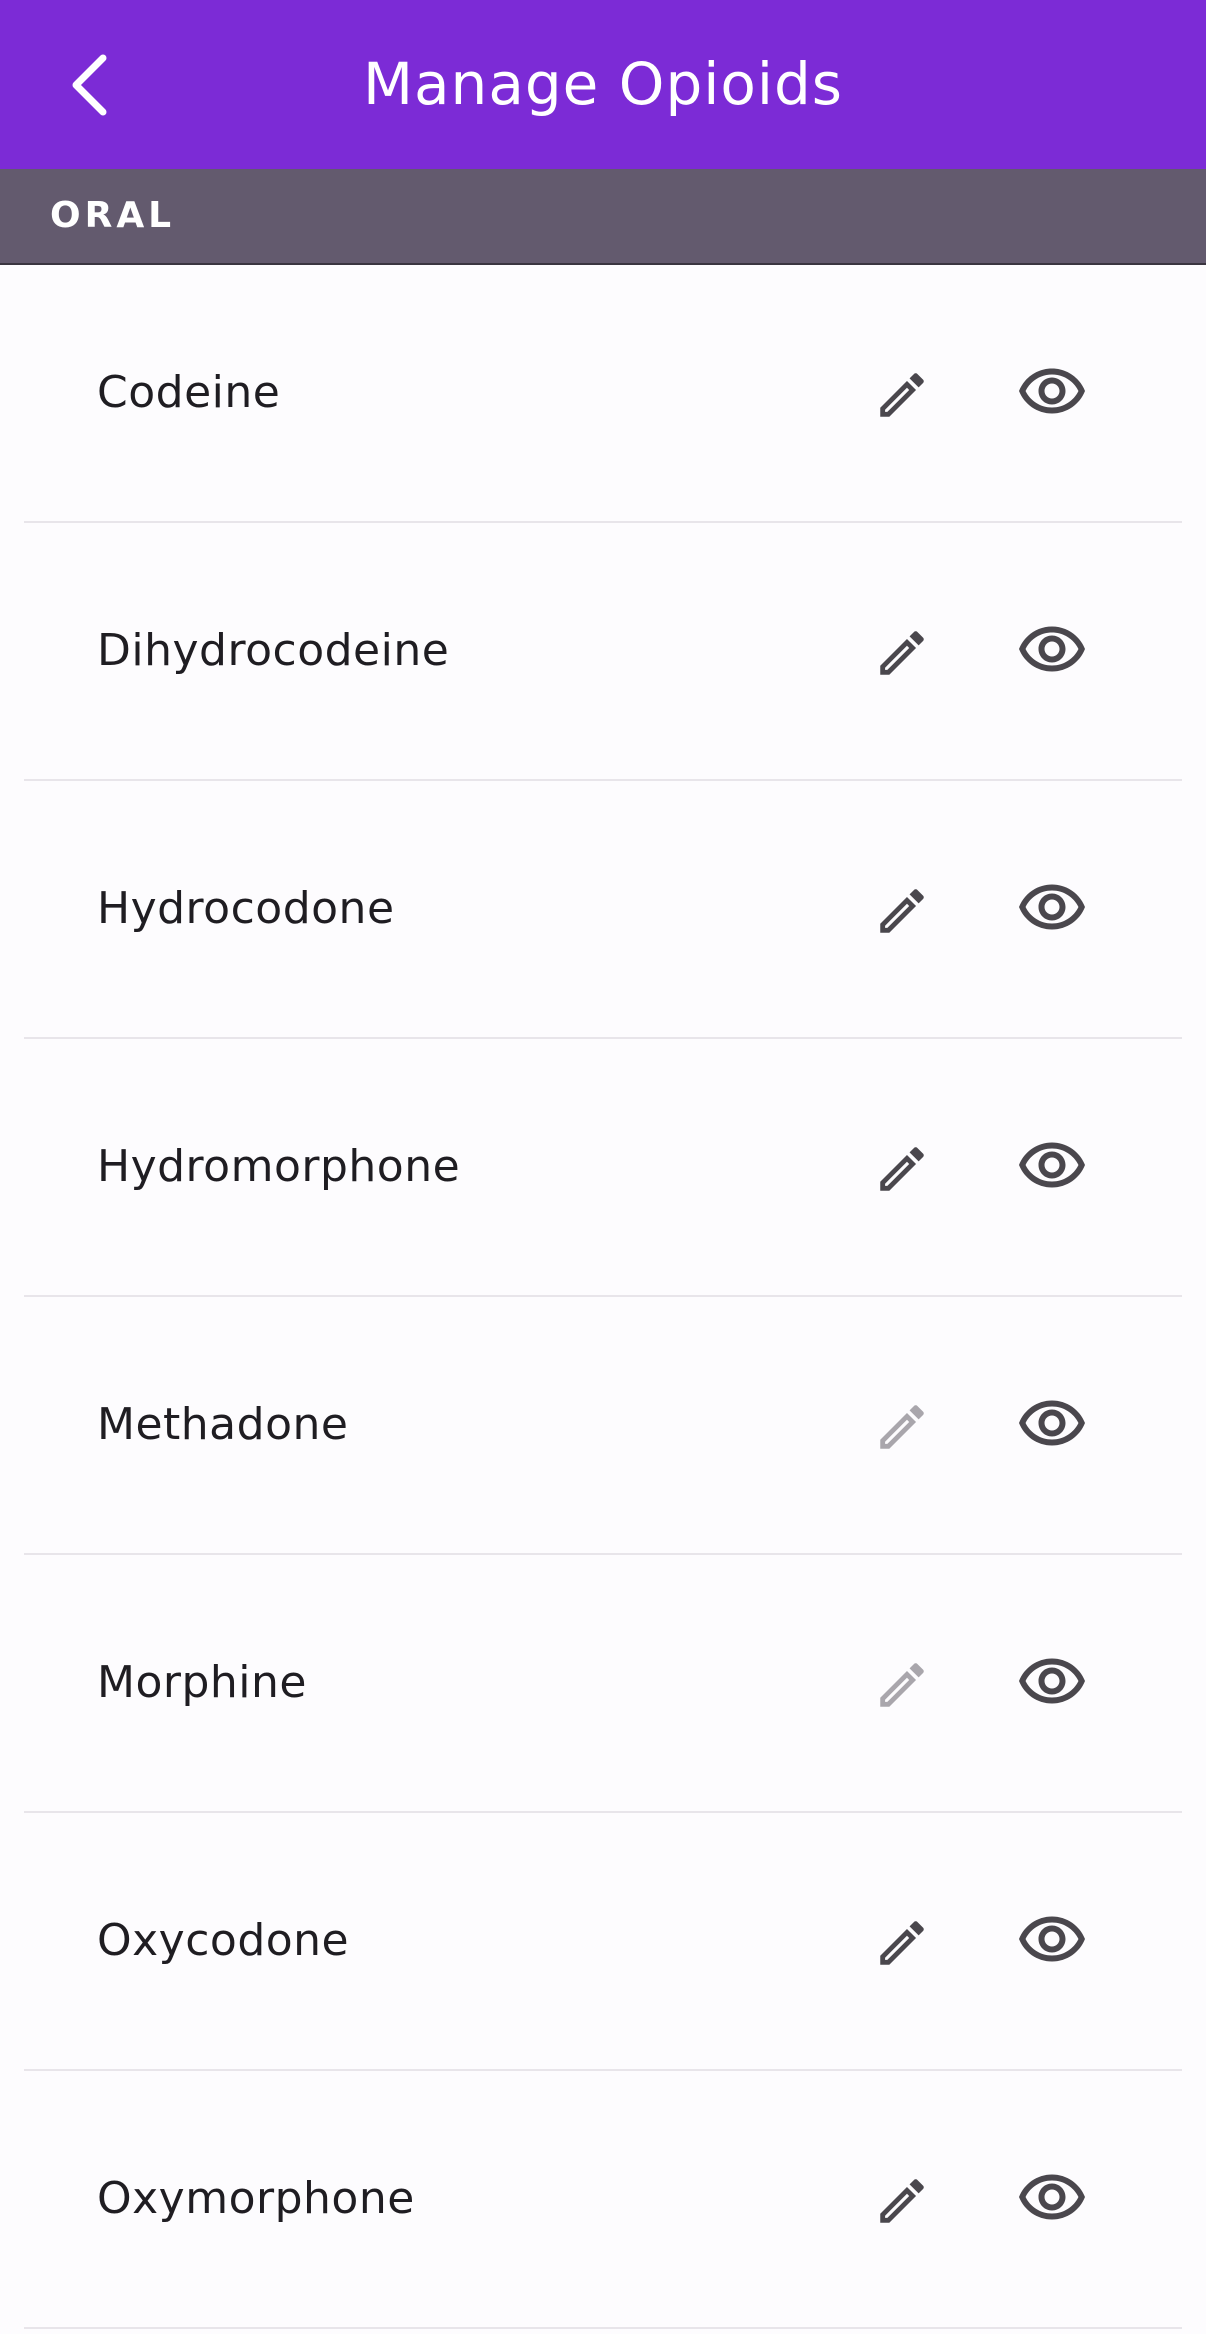 Image resolution: width=1206 pixels, height=2334 pixels. Describe the element at coordinates (189, 392) in the screenshot. I see `opioid-name: Codeine` at that location.